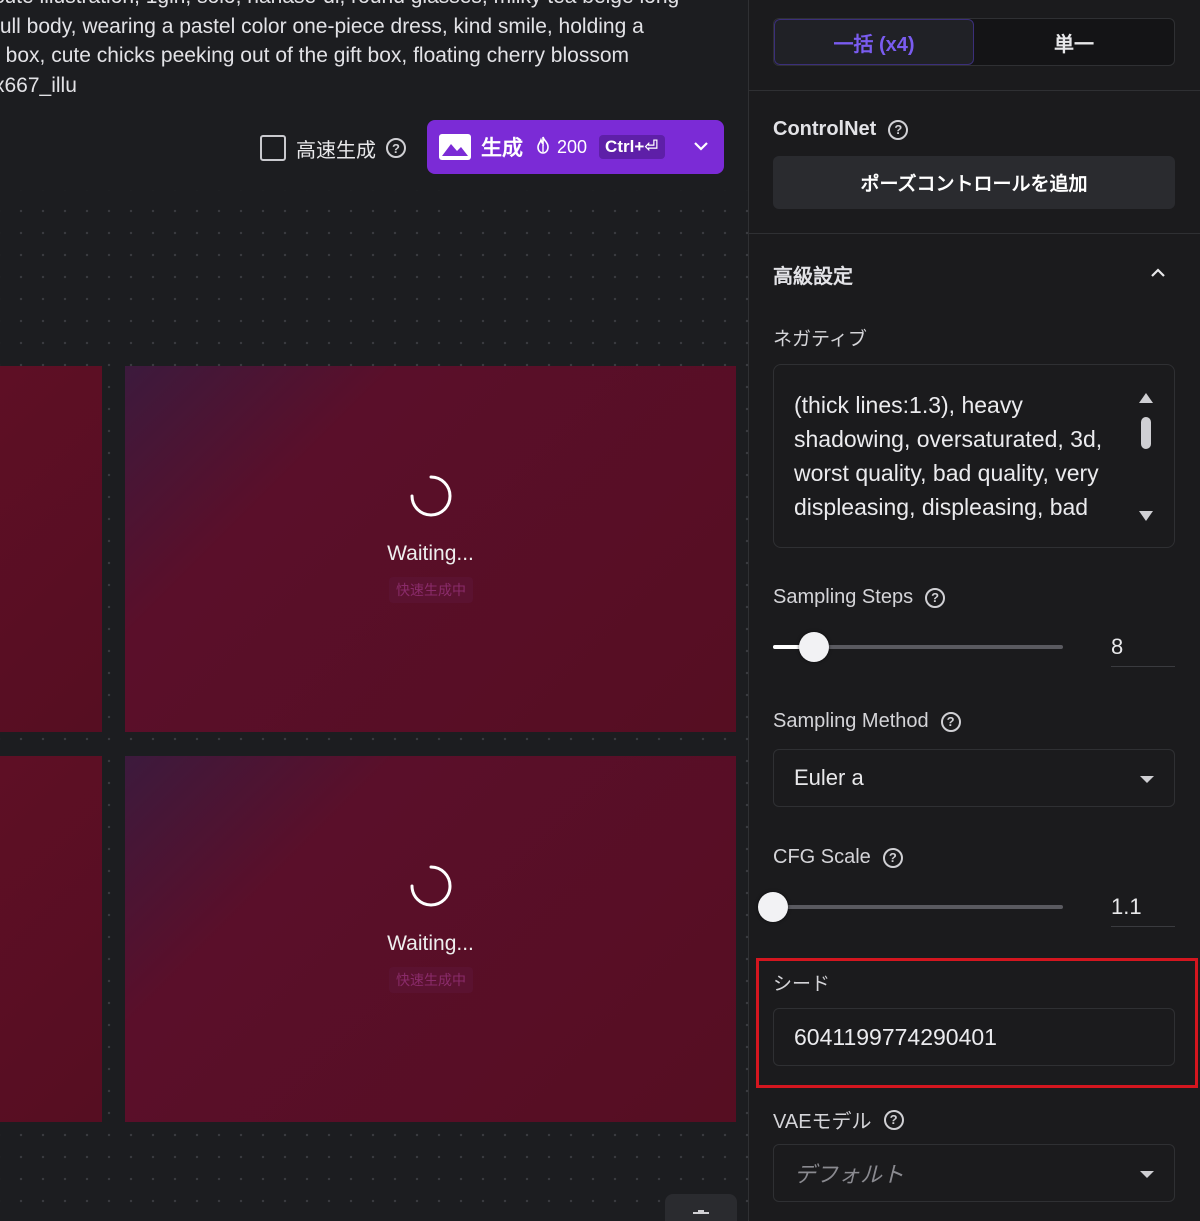  I want to click on negative-label: ネガティブ, so click(820, 337).